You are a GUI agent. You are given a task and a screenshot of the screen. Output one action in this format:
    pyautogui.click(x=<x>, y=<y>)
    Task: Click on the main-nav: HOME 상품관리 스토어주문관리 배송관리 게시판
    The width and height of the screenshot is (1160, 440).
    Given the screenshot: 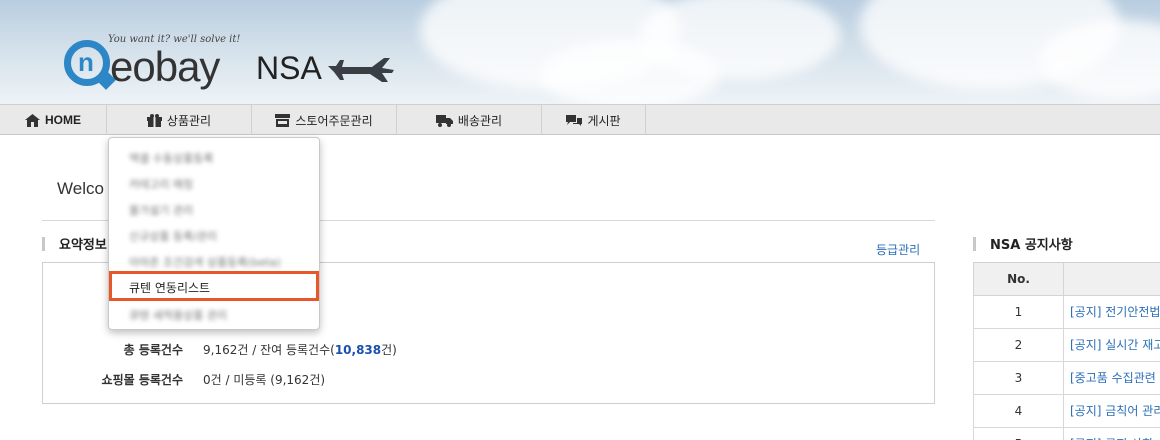 What is the action you would take?
    pyautogui.click(x=580, y=119)
    